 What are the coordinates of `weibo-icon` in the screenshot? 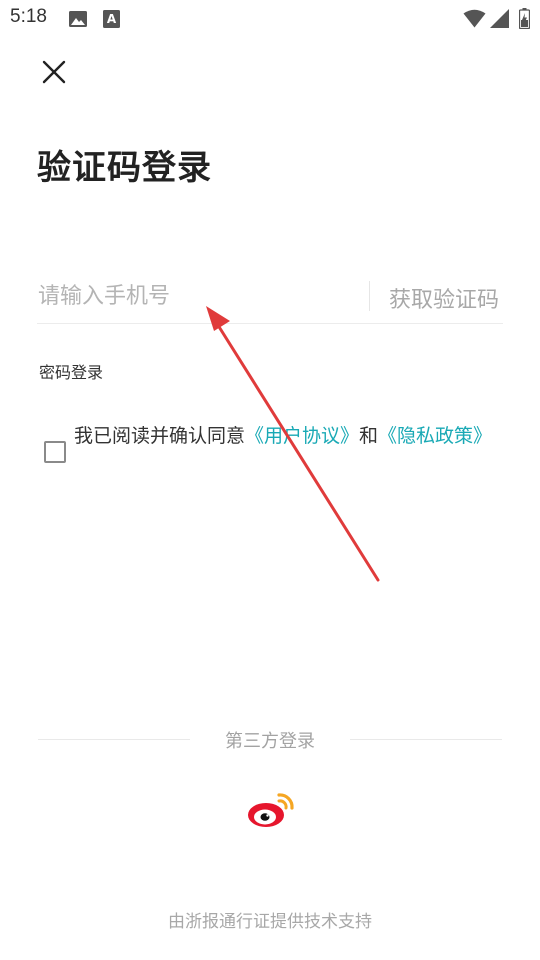 It's located at (272, 808).